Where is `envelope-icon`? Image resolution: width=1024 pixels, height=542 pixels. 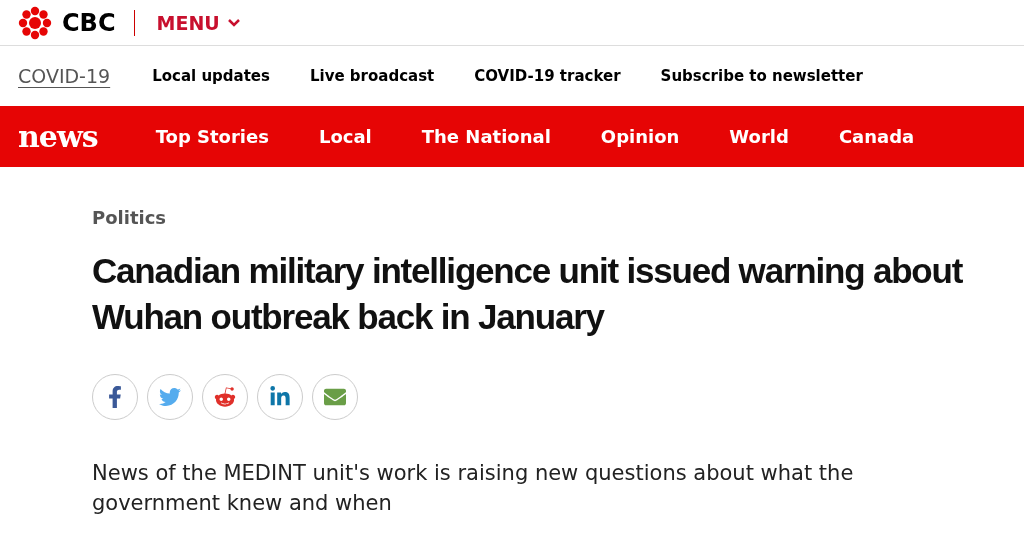 envelope-icon is located at coordinates (335, 397).